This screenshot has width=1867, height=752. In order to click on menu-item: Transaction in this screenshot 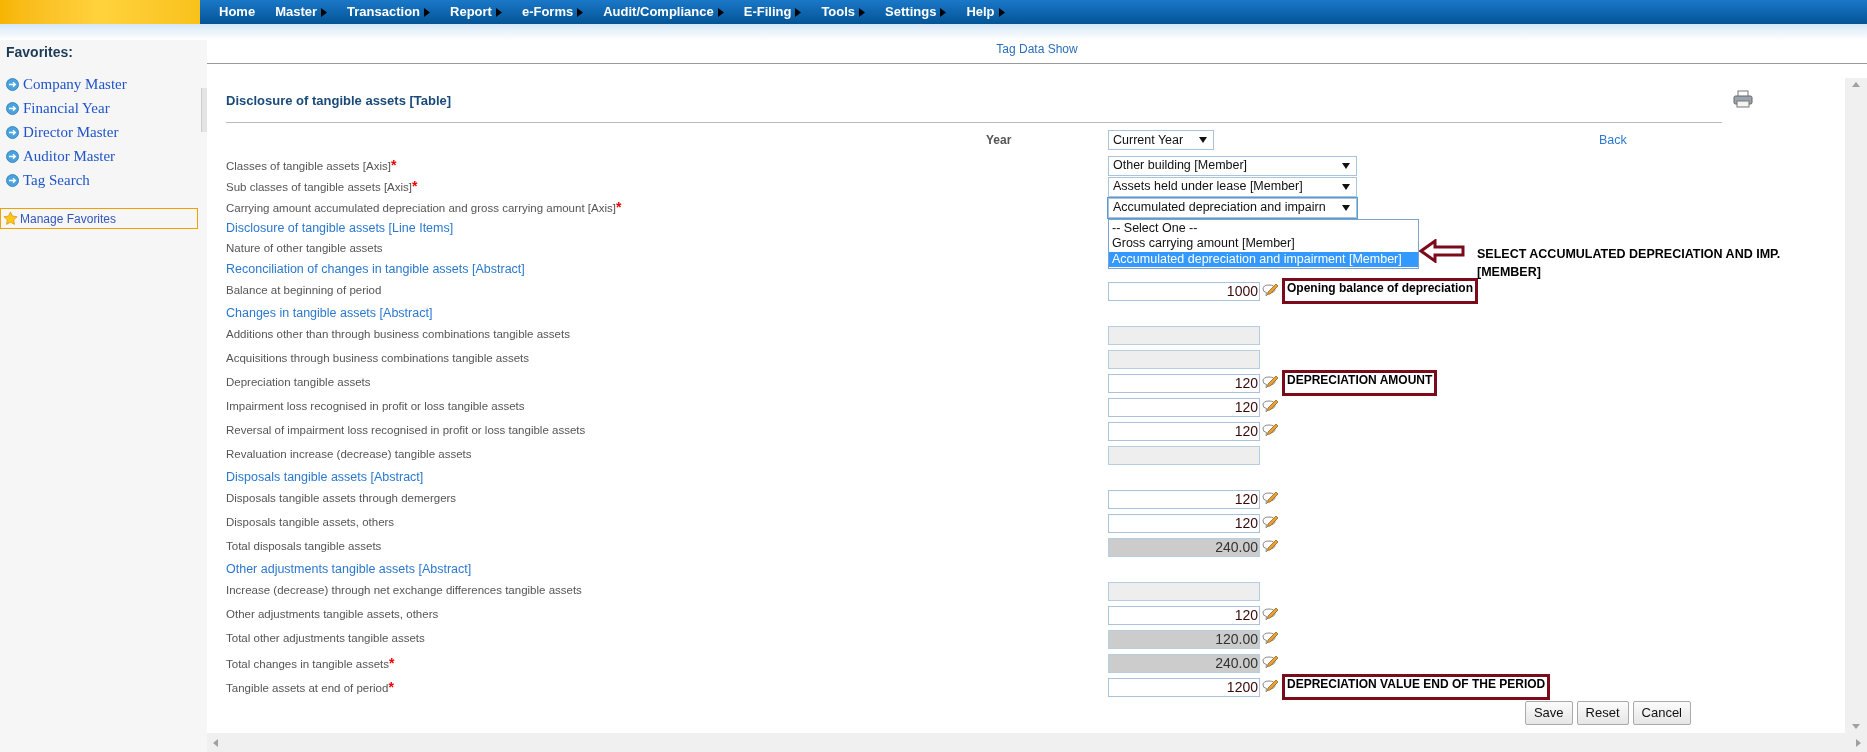, I will do `click(388, 12)`.